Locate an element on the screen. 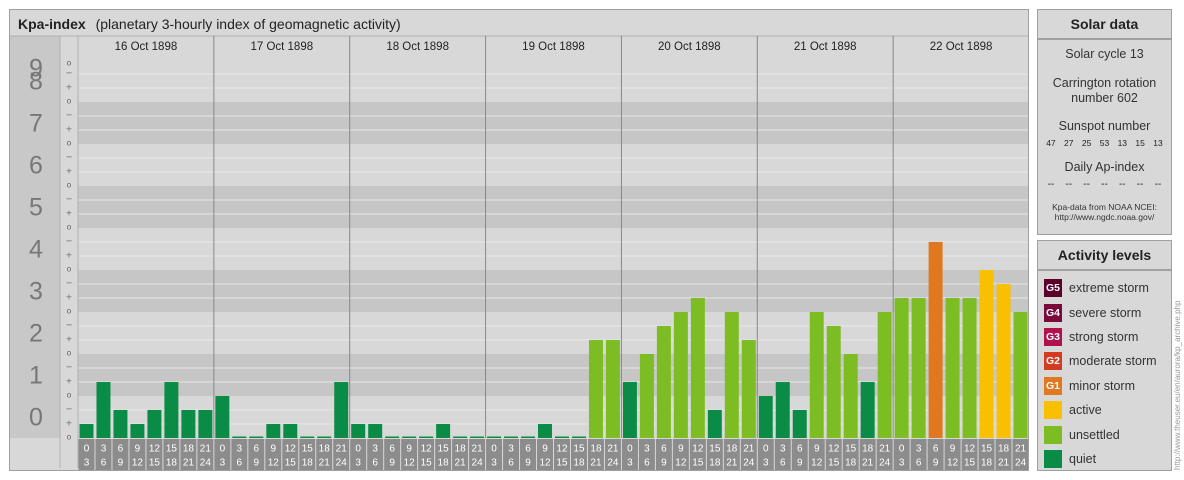 The height and width of the screenshot is (480, 1184). day-label: 20 Oct 1898 is located at coordinates (689, 47).